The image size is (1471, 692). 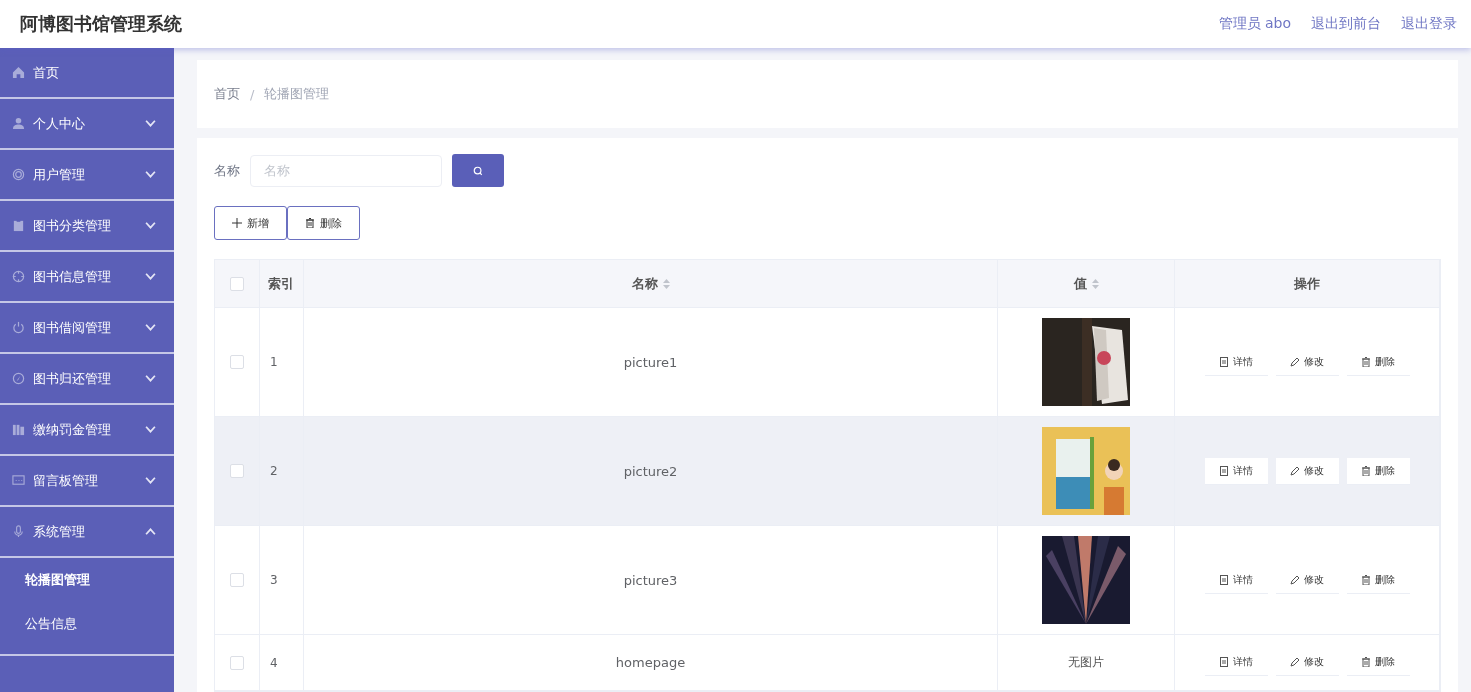 What do you see at coordinates (87, 226) in the screenshot?
I see `sidebar-item: 图书分类管理` at bounding box center [87, 226].